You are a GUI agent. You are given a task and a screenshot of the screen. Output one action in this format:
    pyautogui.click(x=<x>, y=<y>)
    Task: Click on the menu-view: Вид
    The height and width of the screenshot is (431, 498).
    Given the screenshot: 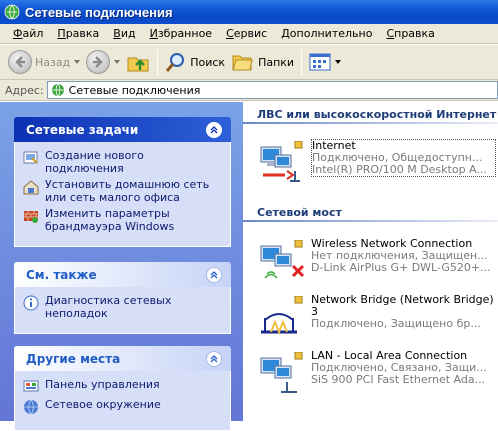 What is the action you would take?
    pyautogui.click(x=124, y=33)
    